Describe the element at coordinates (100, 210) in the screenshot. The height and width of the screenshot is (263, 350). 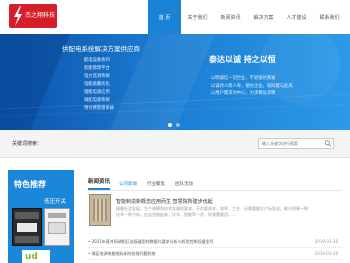
I see `featured-news-thumbnail` at that location.